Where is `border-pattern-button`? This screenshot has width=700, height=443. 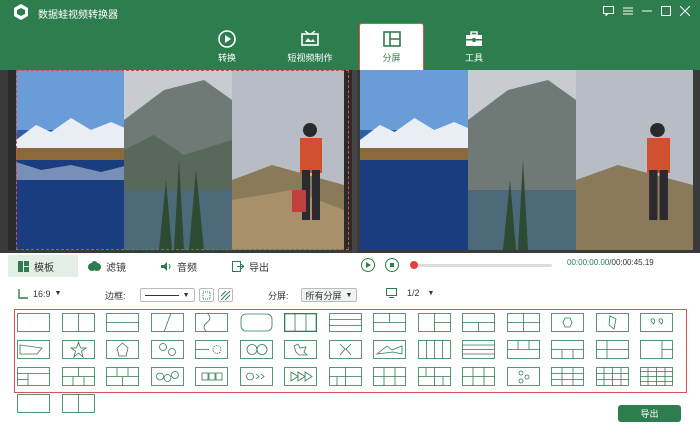 border-pattern-button is located at coordinates (225, 295).